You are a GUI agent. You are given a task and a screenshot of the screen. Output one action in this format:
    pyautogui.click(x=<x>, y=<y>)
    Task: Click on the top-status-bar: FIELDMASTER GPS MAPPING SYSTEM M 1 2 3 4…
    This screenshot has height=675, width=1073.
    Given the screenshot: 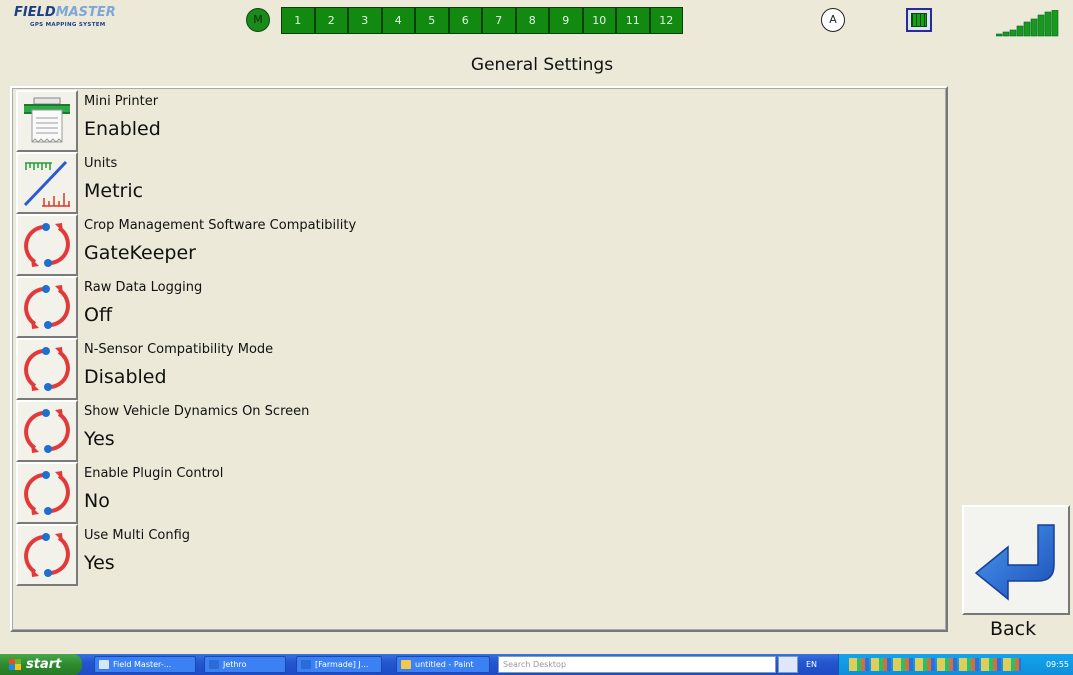 What is the action you would take?
    pyautogui.click(x=536, y=21)
    